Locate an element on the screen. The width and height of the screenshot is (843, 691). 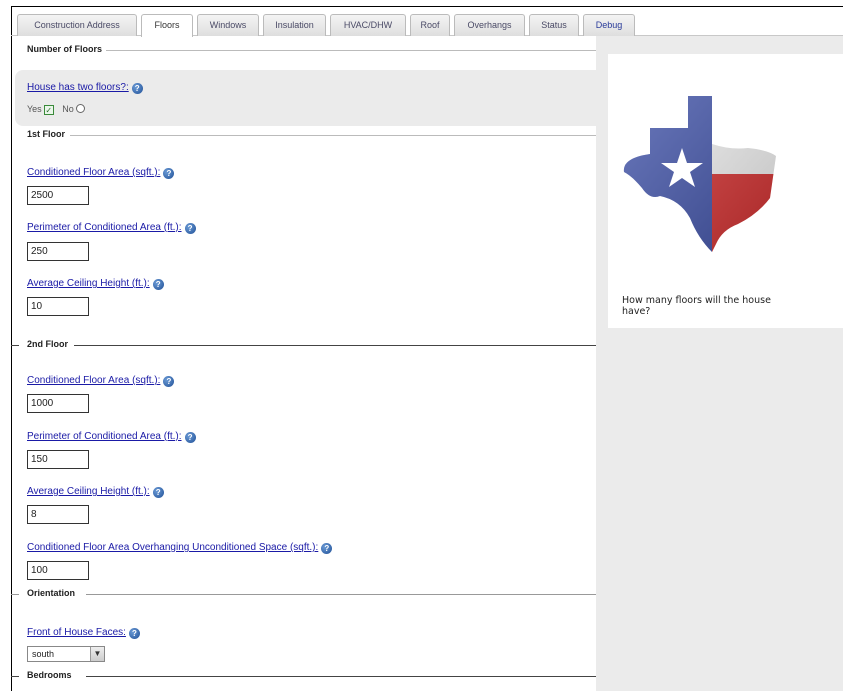
front-faces-select: south ▼ is located at coordinates (66, 654).